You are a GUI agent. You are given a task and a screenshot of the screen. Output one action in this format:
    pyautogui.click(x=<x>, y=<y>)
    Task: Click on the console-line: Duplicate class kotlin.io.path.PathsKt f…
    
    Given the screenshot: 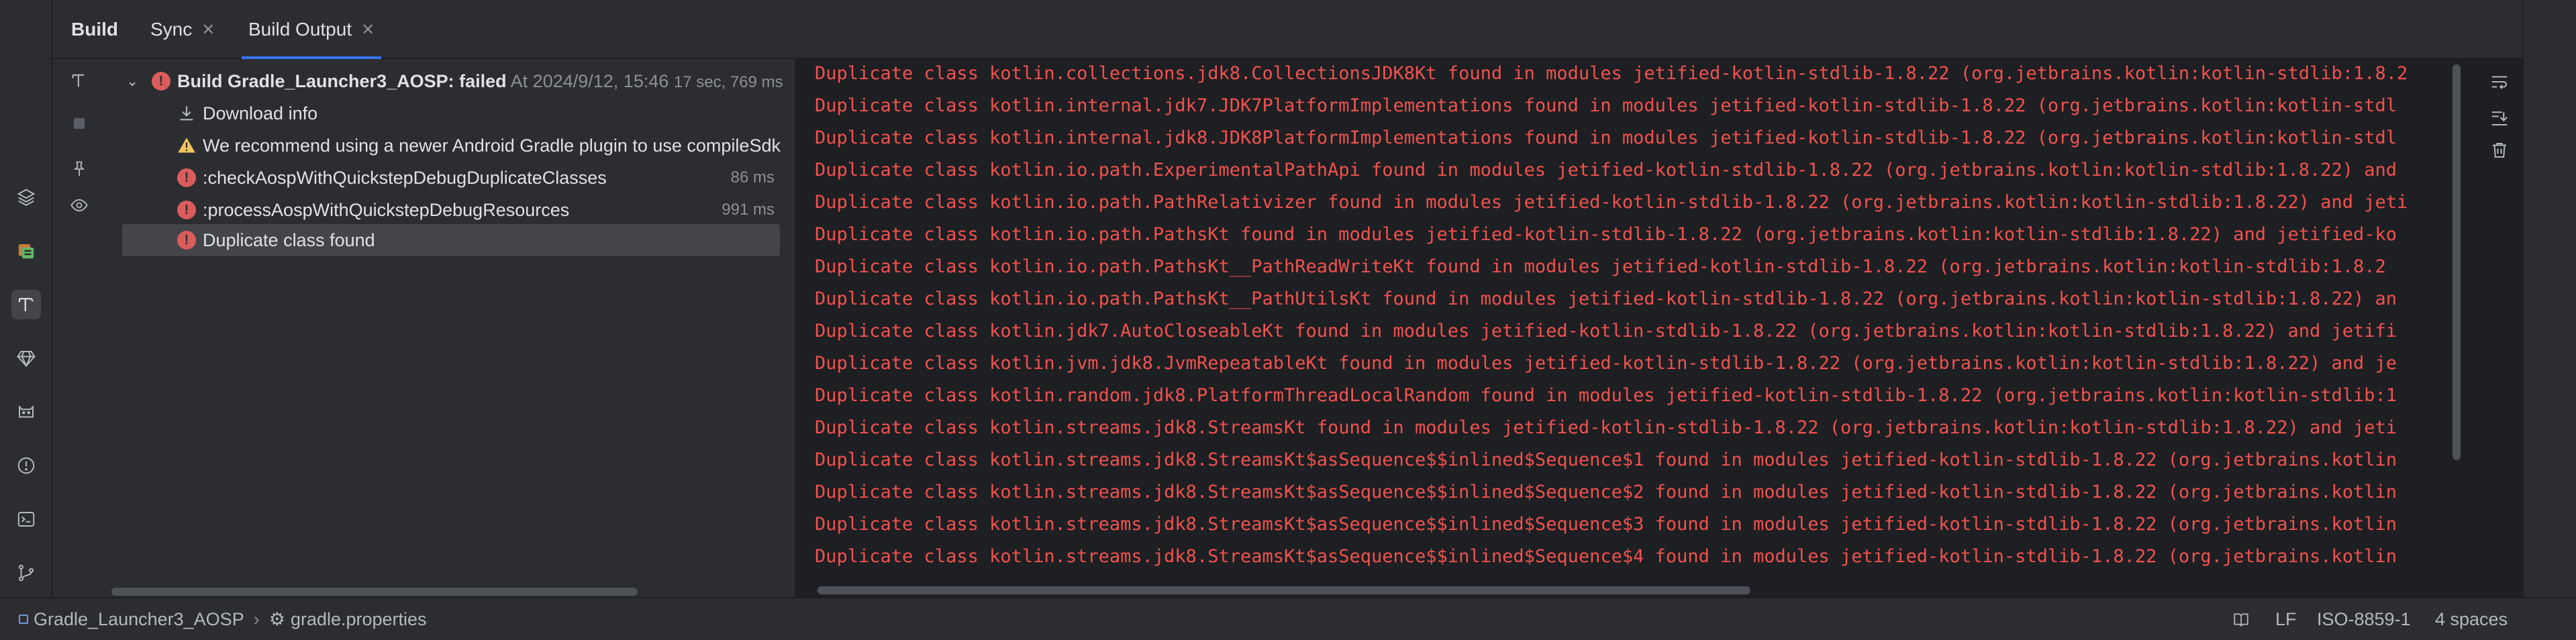 What is the action you would take?
    pyautogui.click(x=1606, y=235)
    